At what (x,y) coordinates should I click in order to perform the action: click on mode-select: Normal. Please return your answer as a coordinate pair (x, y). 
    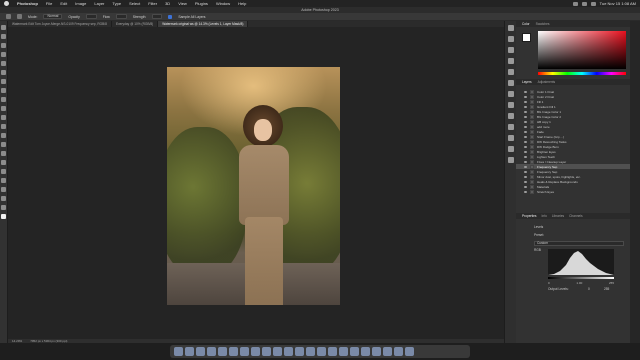
    Looking at the image, I should click on (53, 16).